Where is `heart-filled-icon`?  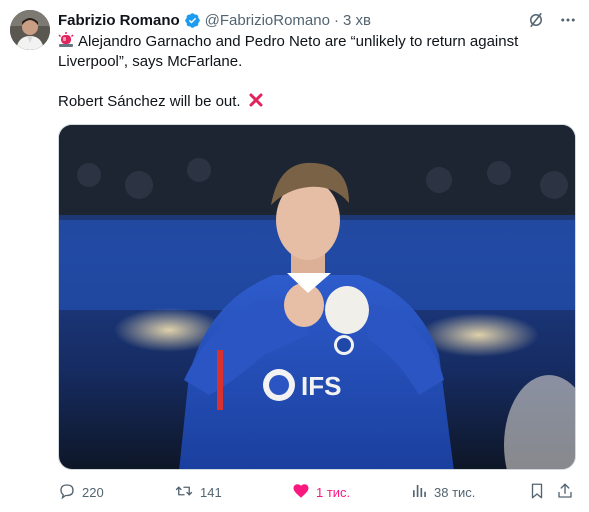
heart-filled-icon is located at coordinates (301, 492).